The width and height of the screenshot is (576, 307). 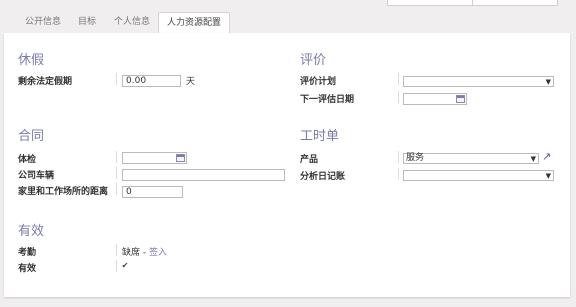 What do you see at coordinates (27, 269) in the screenshot?
I see `label-active: 有效` at bounding box center [27, 269].